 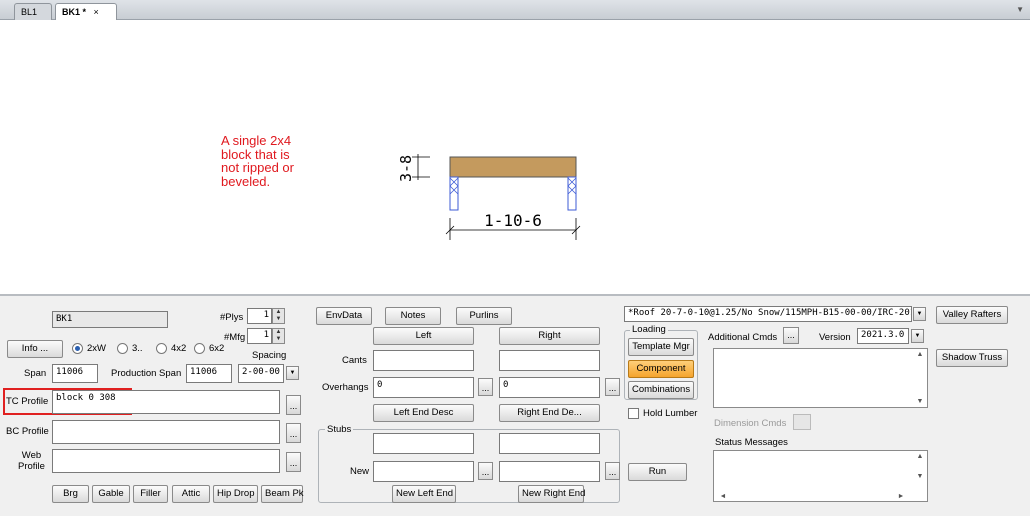 What do you see at coordinates (883, 336) in the screenshot?
I see `version-dropdown: 2021.3.0` at bounding box center [883, 336].